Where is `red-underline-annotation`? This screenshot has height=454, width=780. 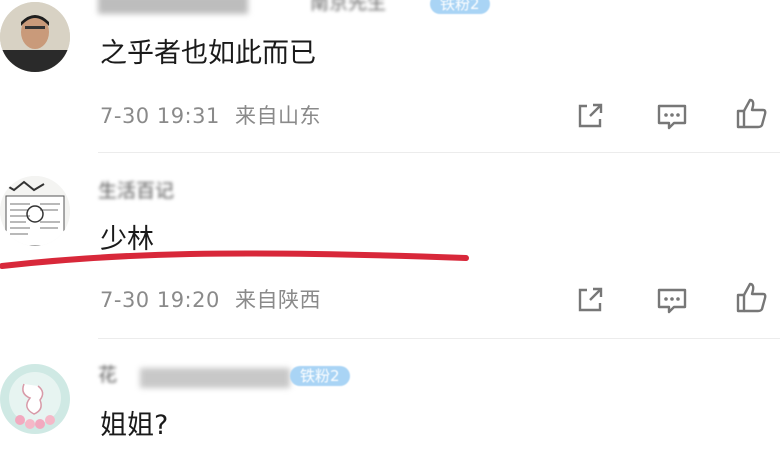
red-underline-annotation is located at coordinates (234, 259).